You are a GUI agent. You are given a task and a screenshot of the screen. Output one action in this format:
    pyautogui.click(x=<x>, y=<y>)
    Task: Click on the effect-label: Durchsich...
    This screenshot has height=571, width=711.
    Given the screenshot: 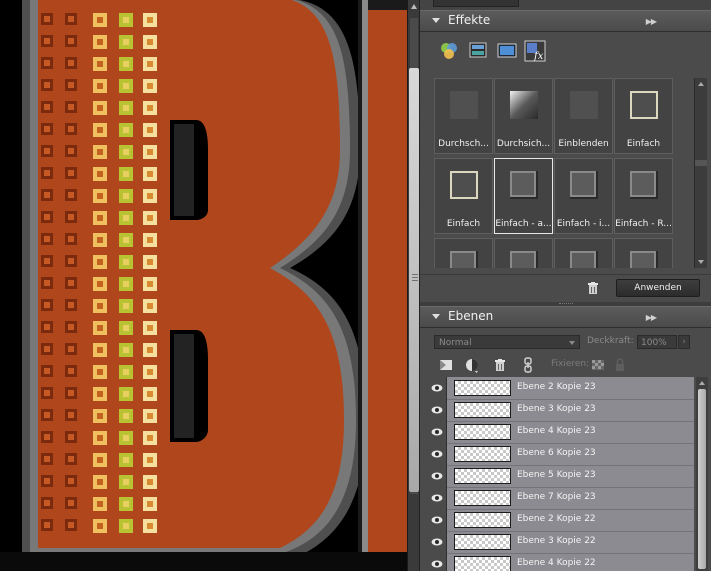 What is the action you would take?
    pyautogui.click(x=523, y=144)
    